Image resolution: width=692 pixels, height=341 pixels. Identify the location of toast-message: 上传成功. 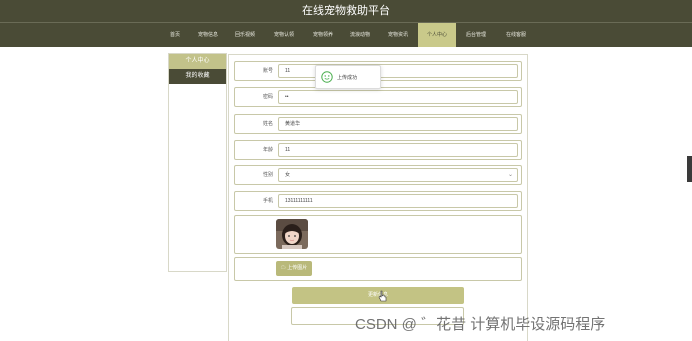
(347, 78).